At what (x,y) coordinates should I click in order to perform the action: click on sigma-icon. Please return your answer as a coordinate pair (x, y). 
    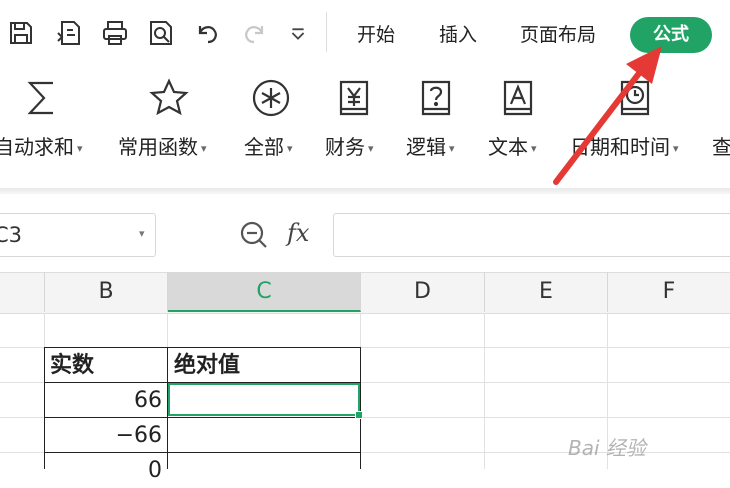
    Looking at the image, I should click on (42, 98).